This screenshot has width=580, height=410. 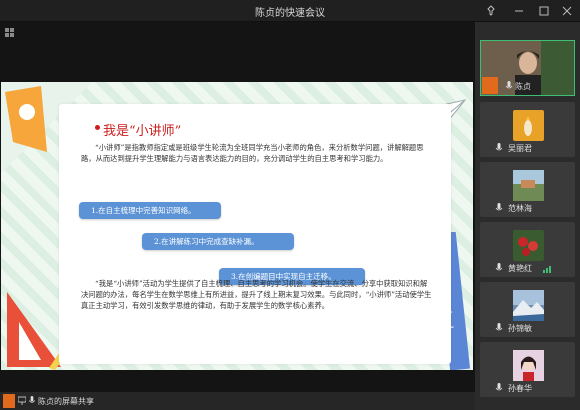 What do you see at coordinates (567, 11) in the screenshot?
I see `close-icon` at bounding box center [567, 11].